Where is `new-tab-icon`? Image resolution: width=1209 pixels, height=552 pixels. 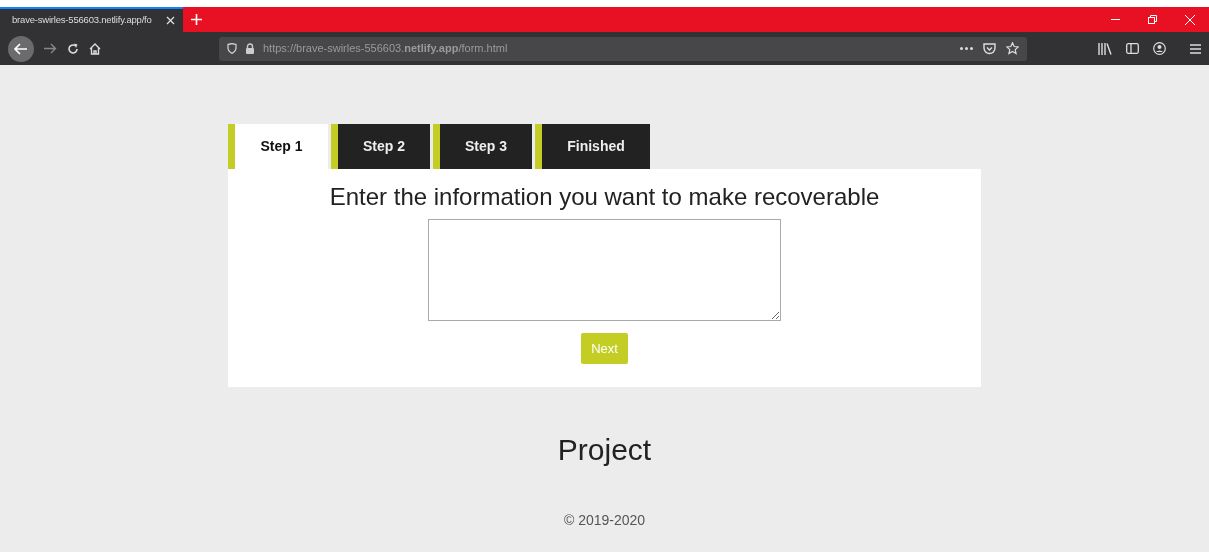 new-tab-icon is located at coordinates (196, 19).